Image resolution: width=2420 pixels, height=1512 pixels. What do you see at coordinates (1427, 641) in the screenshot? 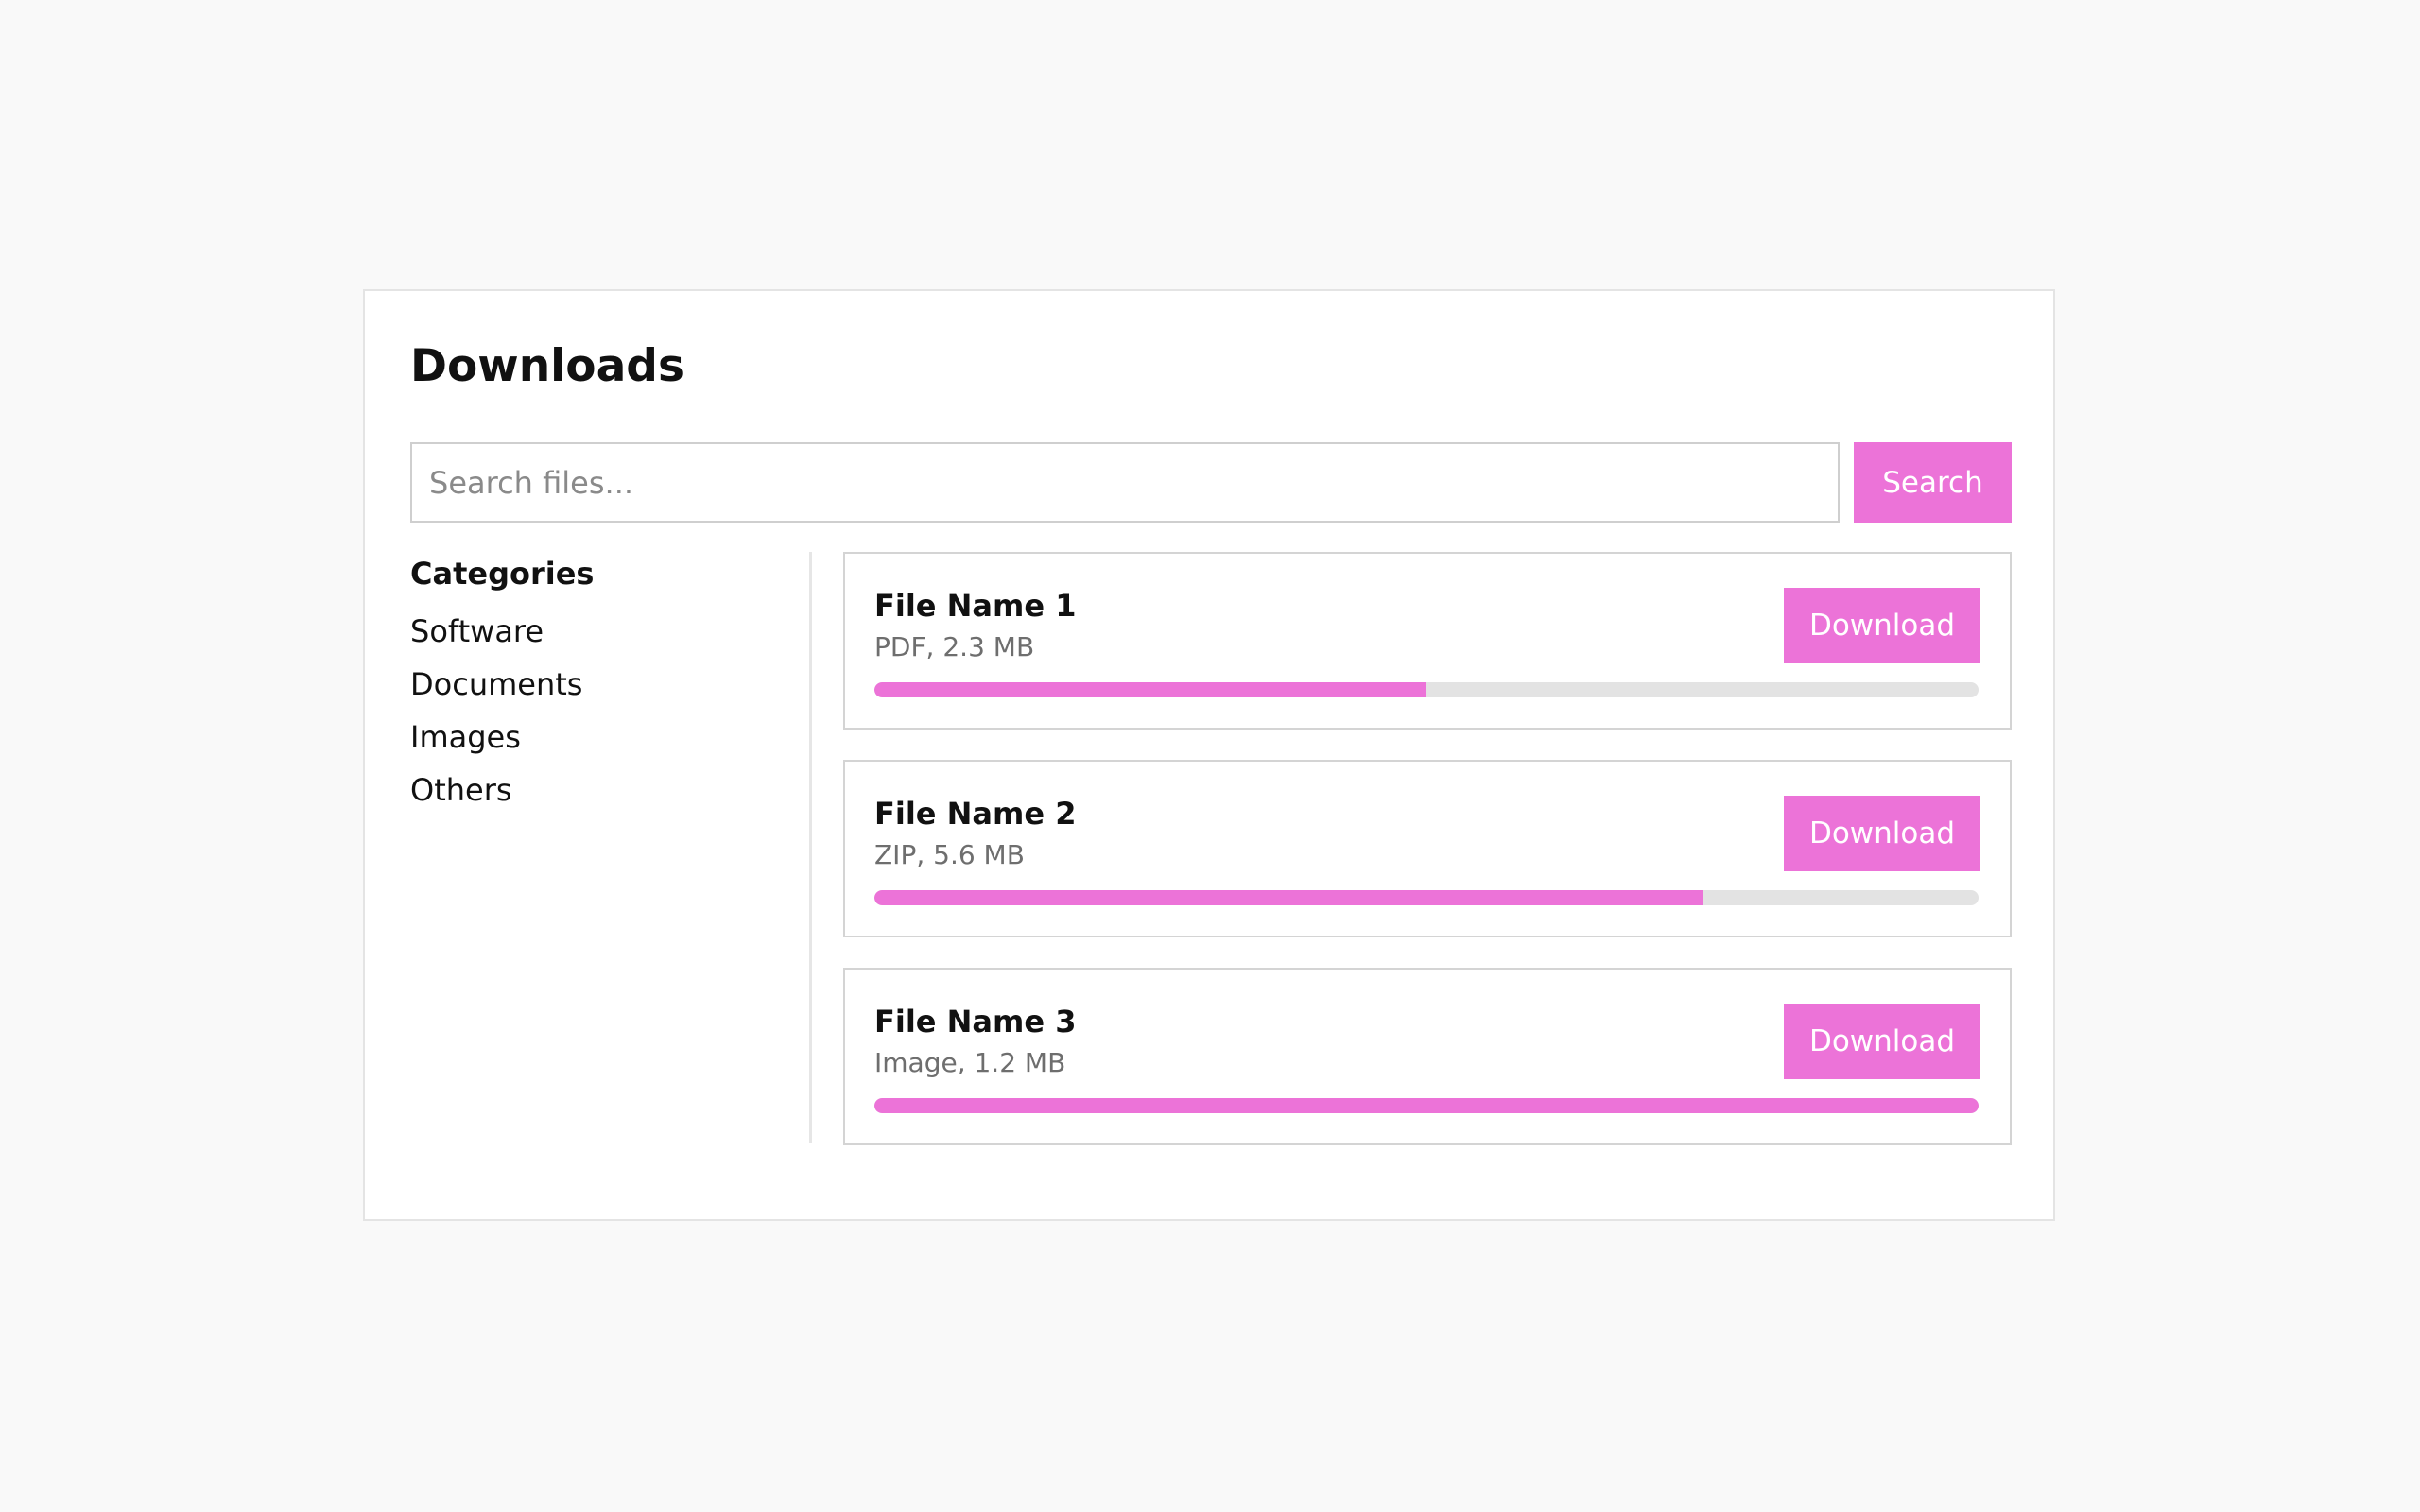
I see `file-card: File Name 1 PDF, 2.3 MB Download` at bounding box center [1427, 641].